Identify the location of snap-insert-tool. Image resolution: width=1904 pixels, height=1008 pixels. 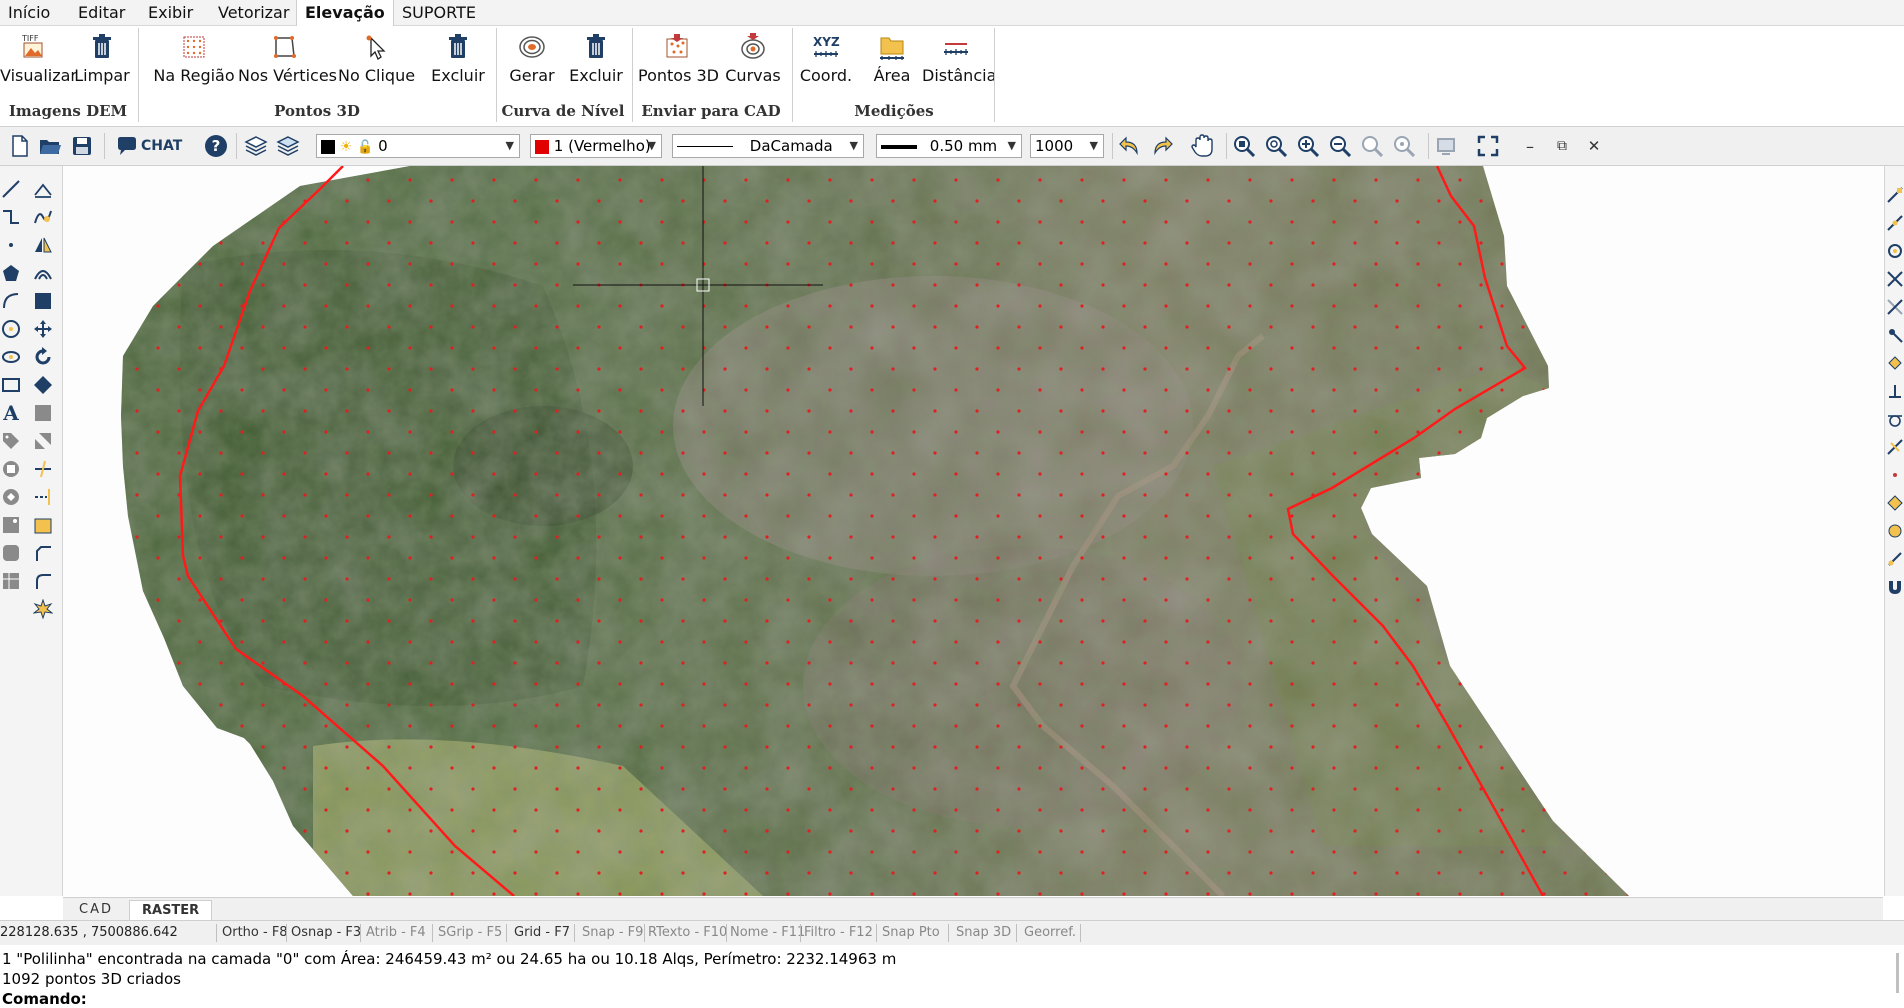
(1894, 475).